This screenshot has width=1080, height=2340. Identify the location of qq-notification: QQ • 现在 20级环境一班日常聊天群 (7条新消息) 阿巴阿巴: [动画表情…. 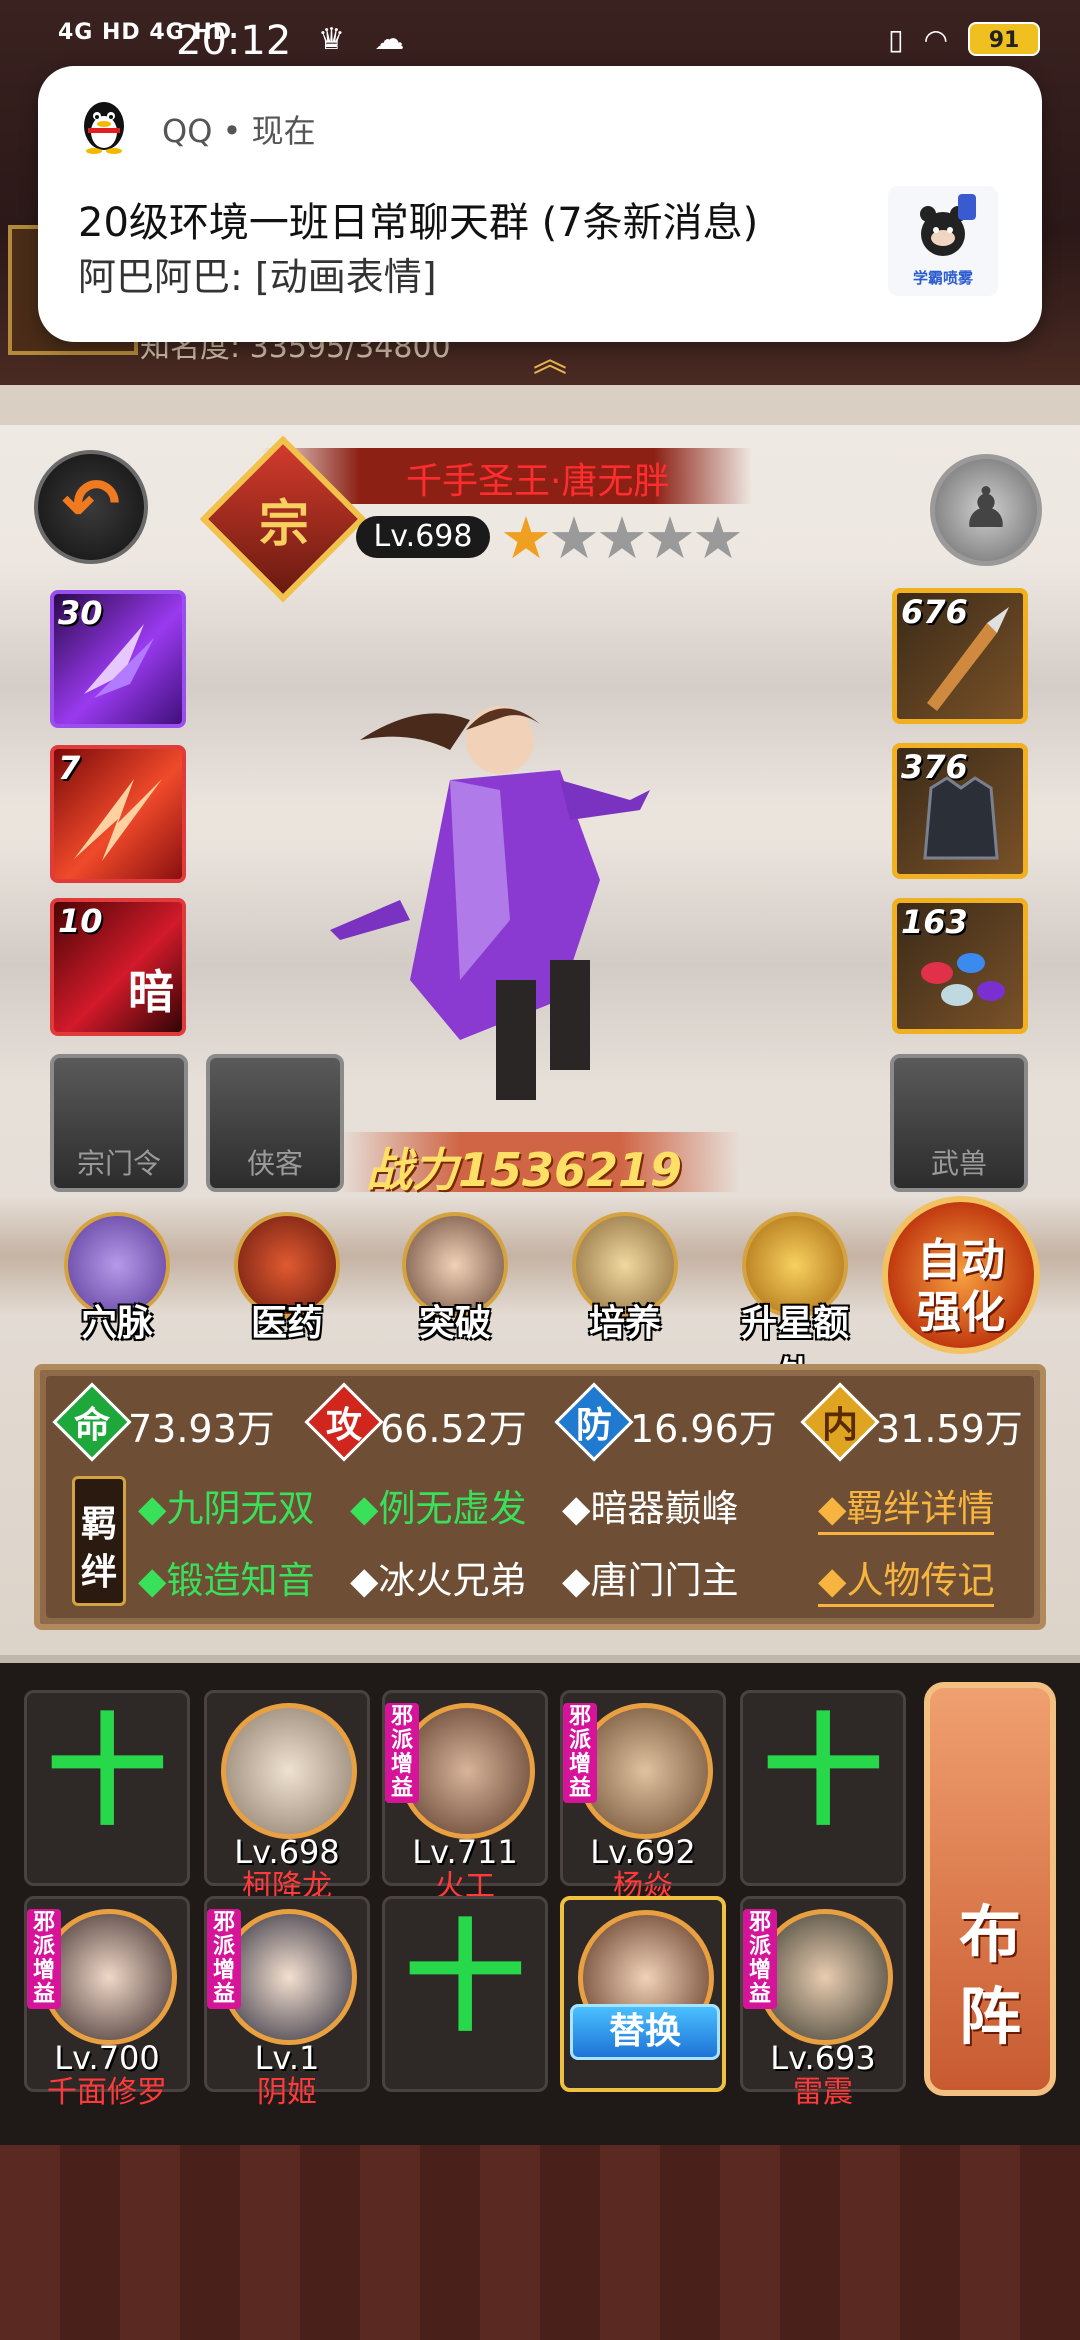
(540, 204).